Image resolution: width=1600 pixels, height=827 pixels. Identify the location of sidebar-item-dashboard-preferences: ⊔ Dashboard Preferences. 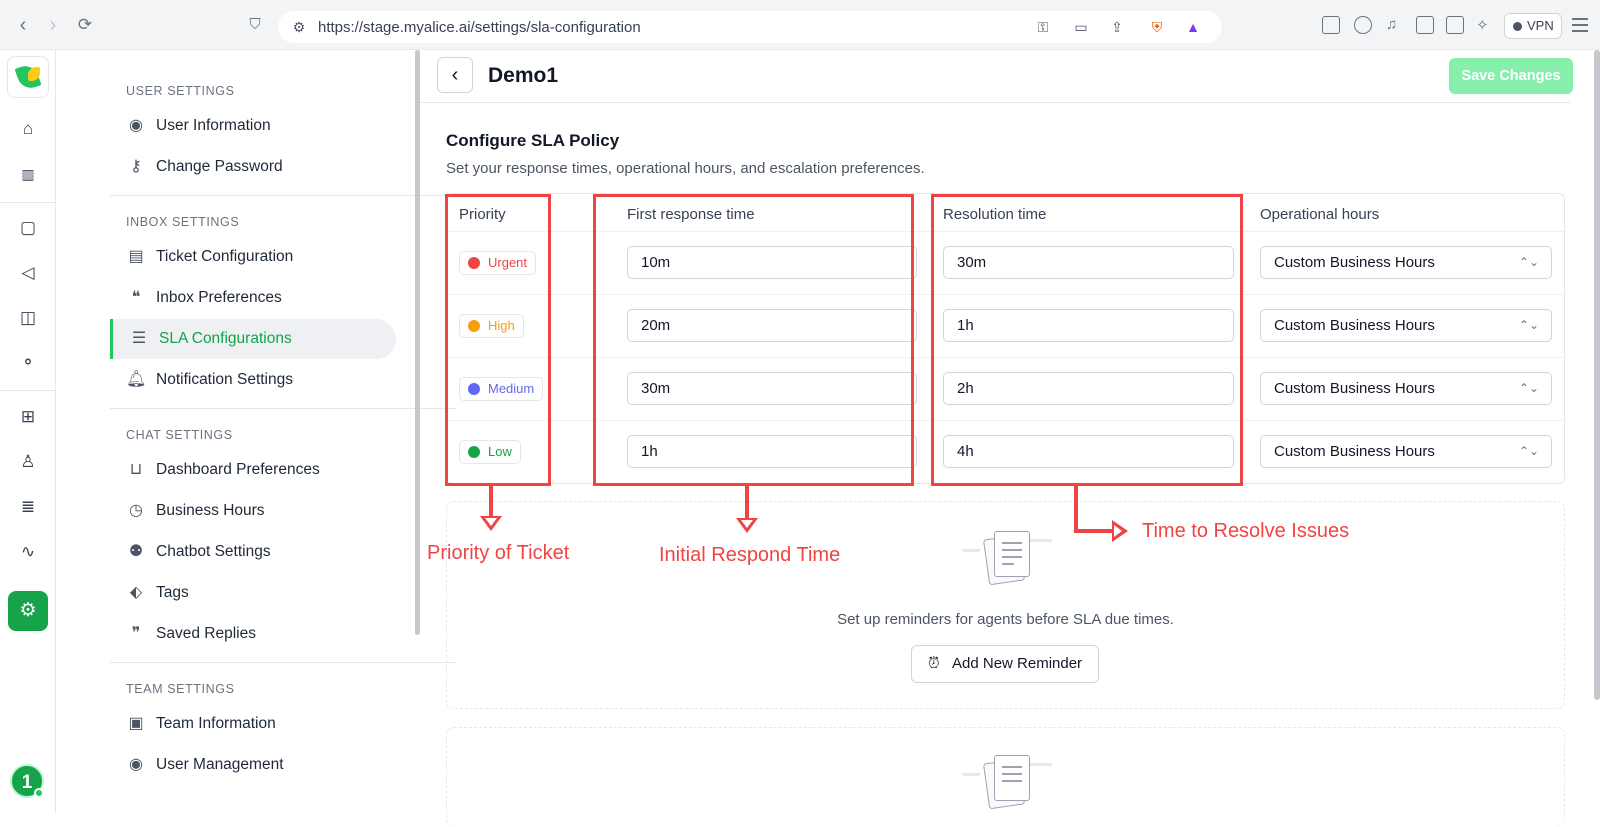
(253, 470).